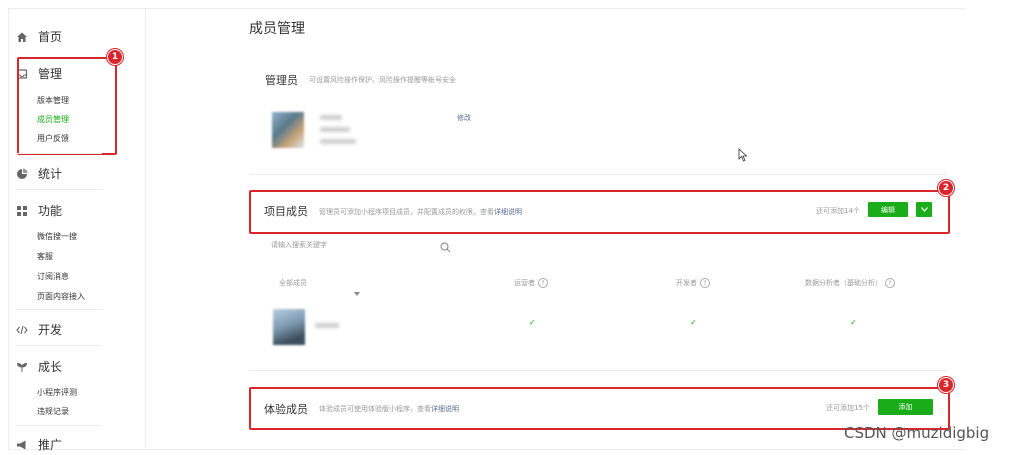 This screenshot has height=455, width=1030. What do you see at coordinates (22, 445) in the screenshot?
I see `megaphone-icon` at bounding box center [22, 445].